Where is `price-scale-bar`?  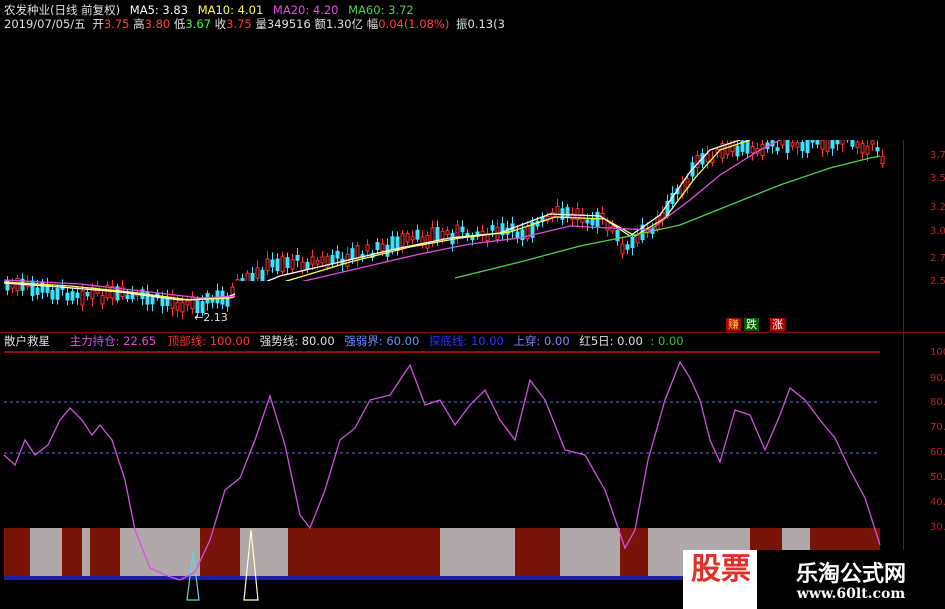 price-scale-bar is located at coordinates (903, 236).